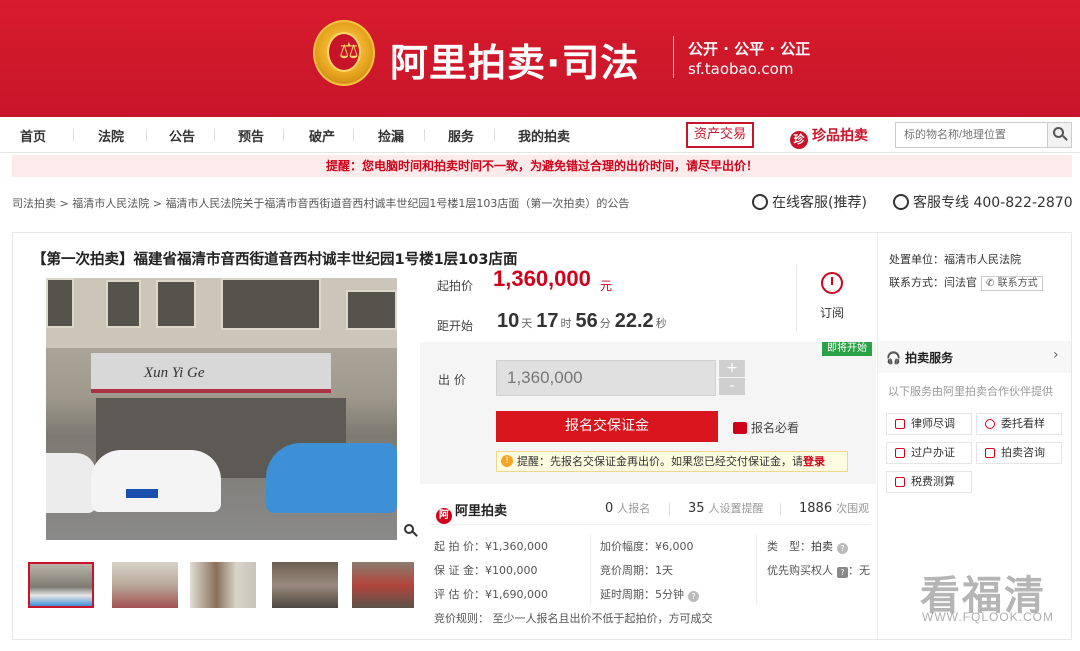 Image resolution: width=1080 pixels, height=651 pixels. What do you see at coordinates (901, 202) in the screenshot?
I see `phone-icon` at bounding box center [901, 202].